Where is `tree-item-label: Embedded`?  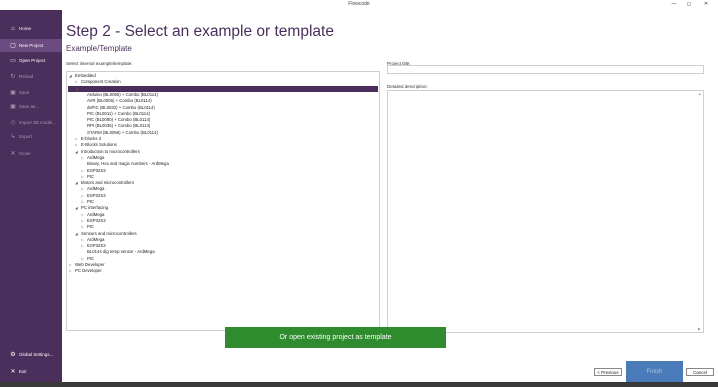
tree-item-label: Embedded is located at coordinates (85, 75).